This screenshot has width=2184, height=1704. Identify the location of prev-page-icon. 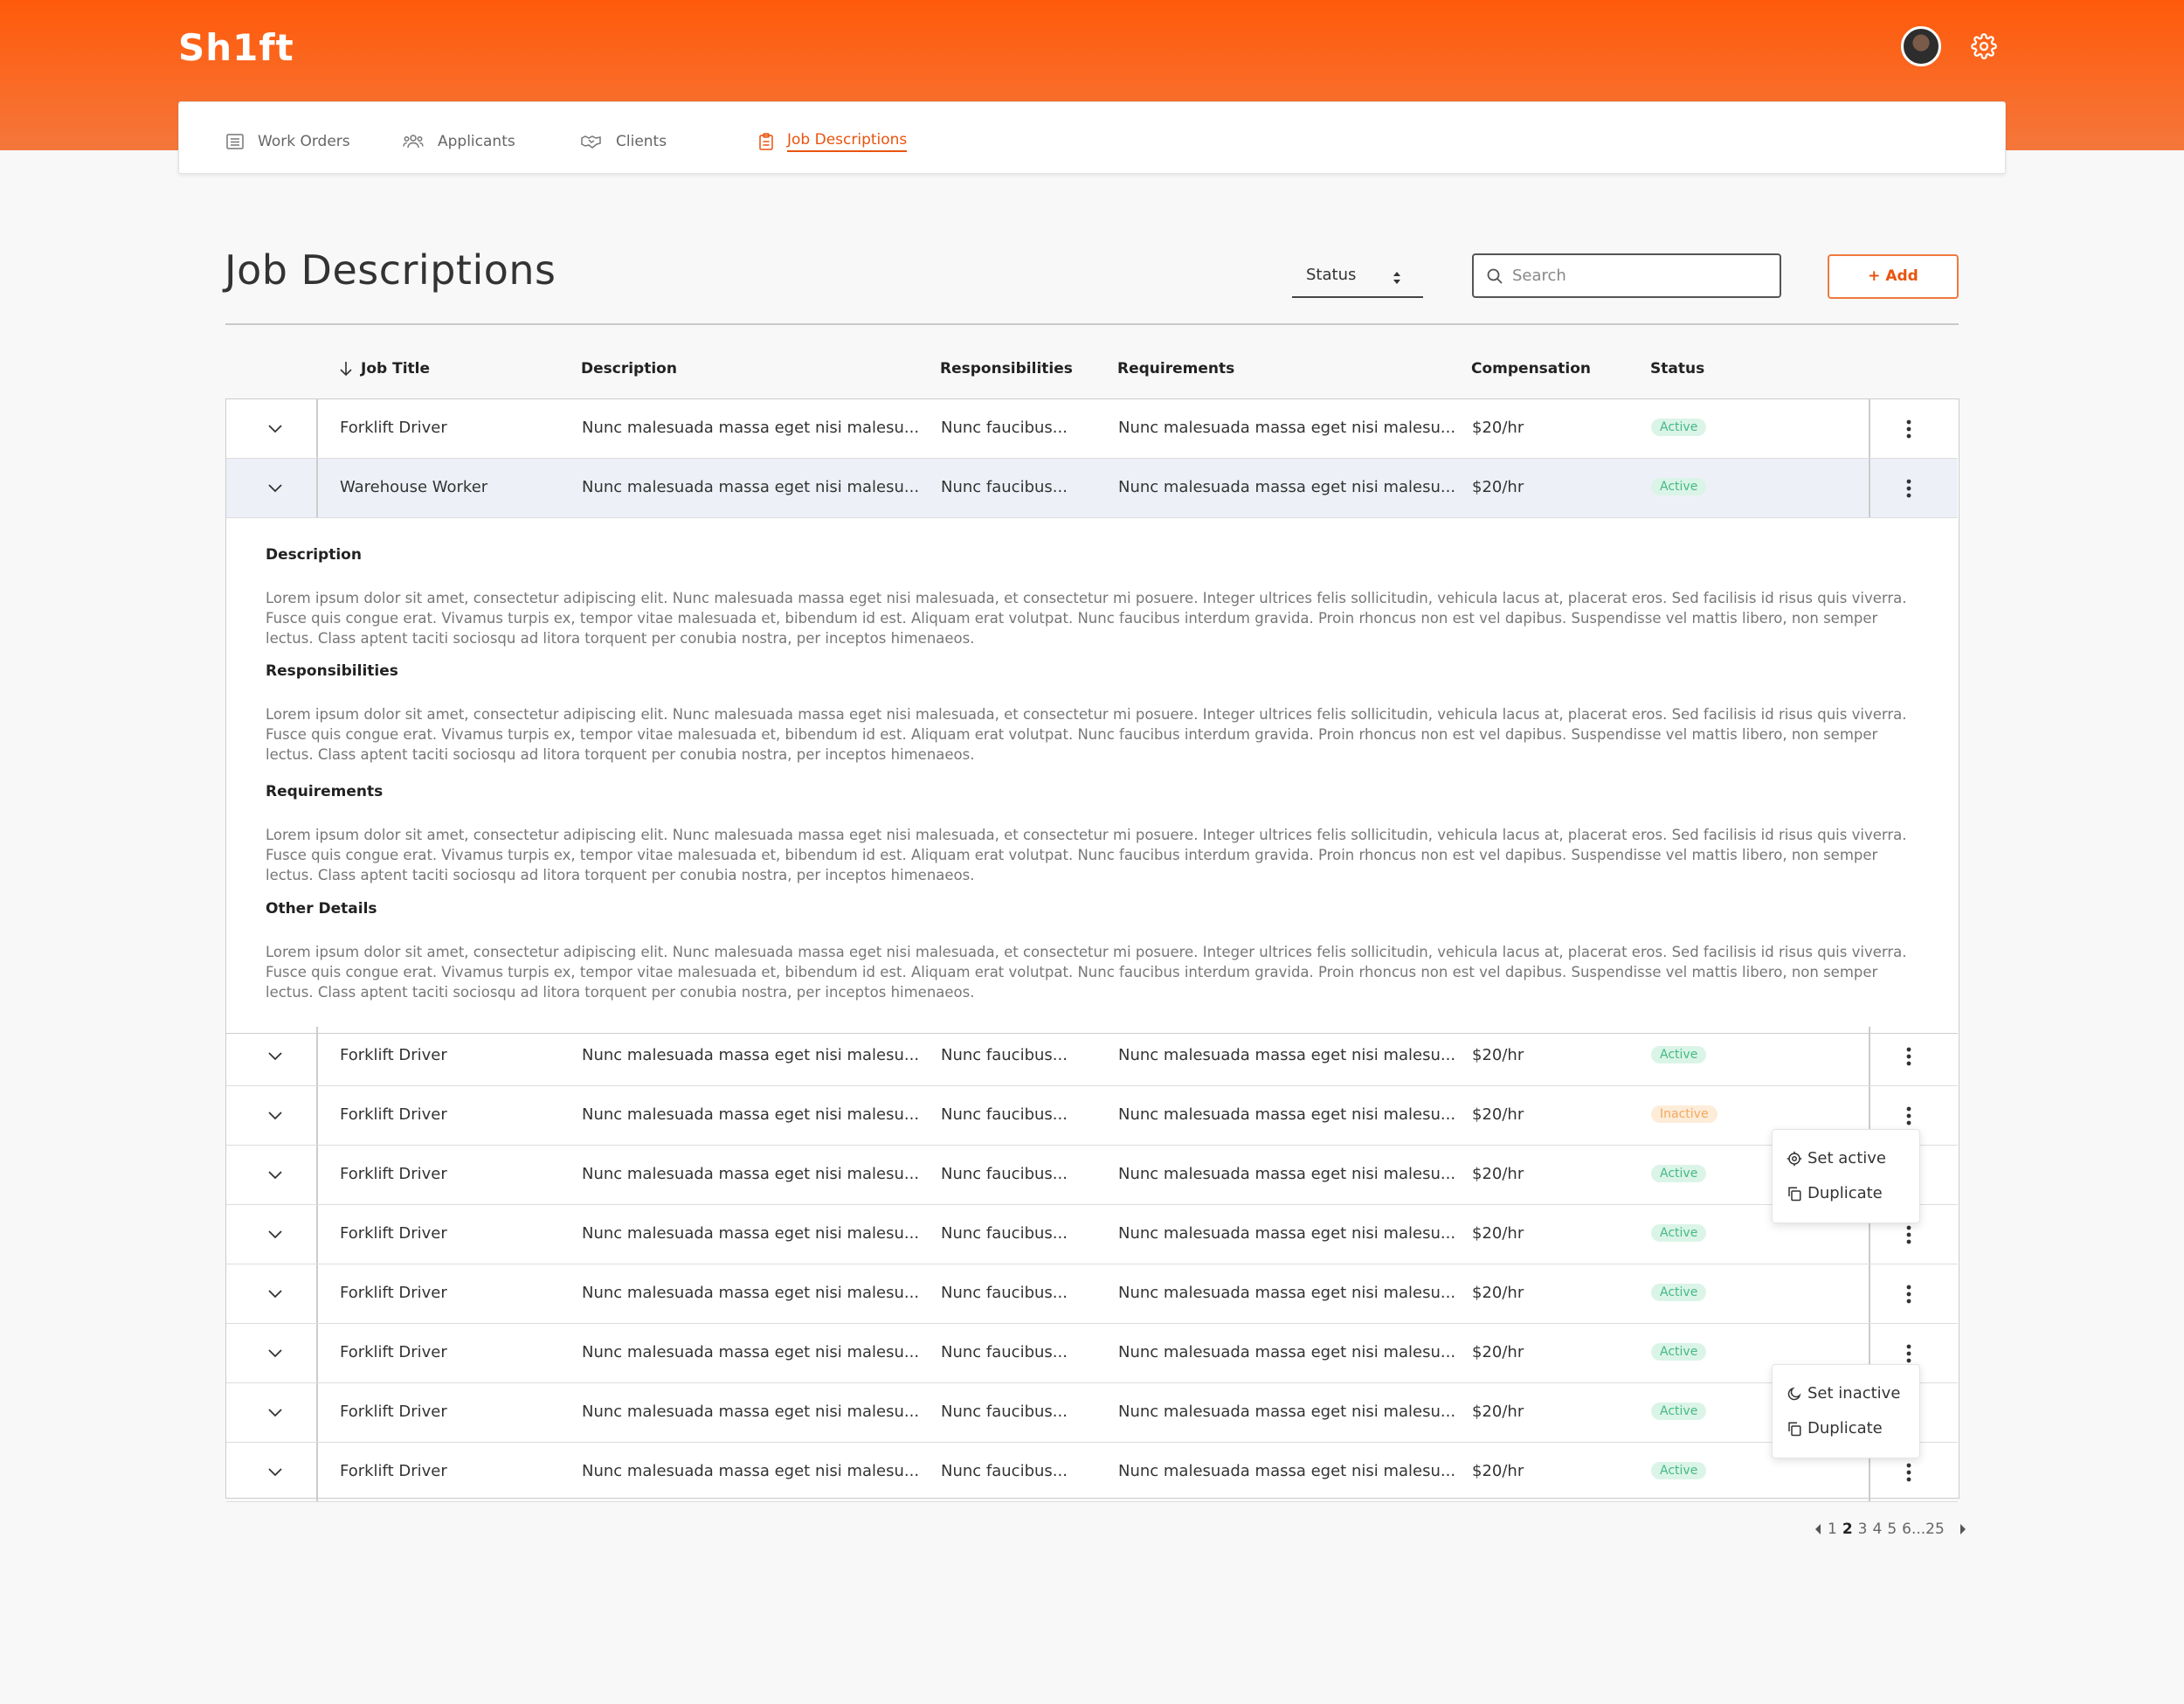
(1818, 1529).